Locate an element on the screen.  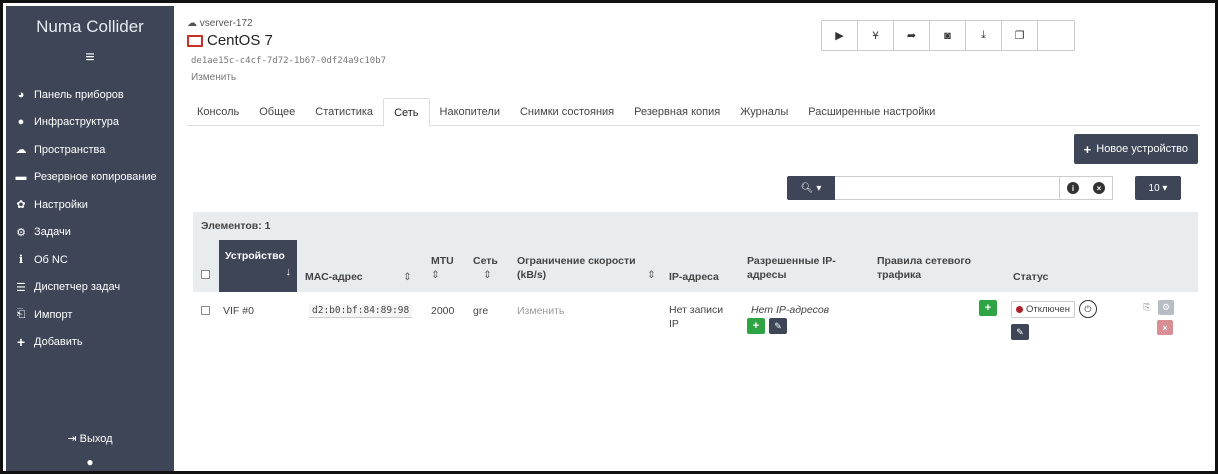
hamburger-icon: ≡ is located at coordinates (90, 58).